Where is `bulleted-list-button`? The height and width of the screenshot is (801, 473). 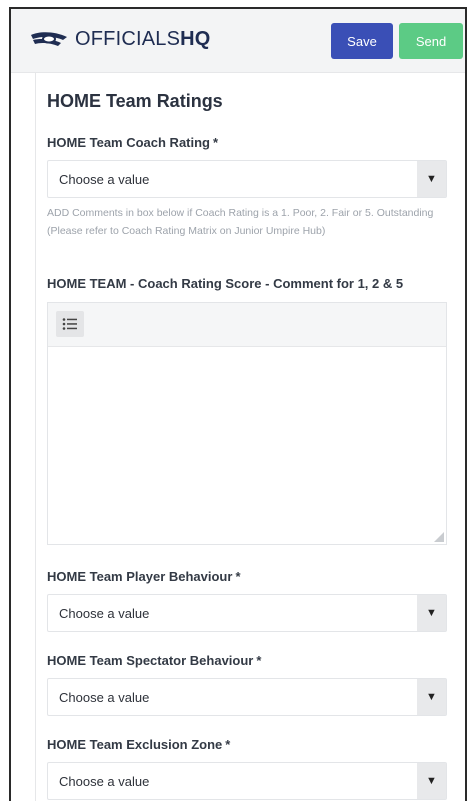
bulleted-list-button is located at coordinates (70, 324).